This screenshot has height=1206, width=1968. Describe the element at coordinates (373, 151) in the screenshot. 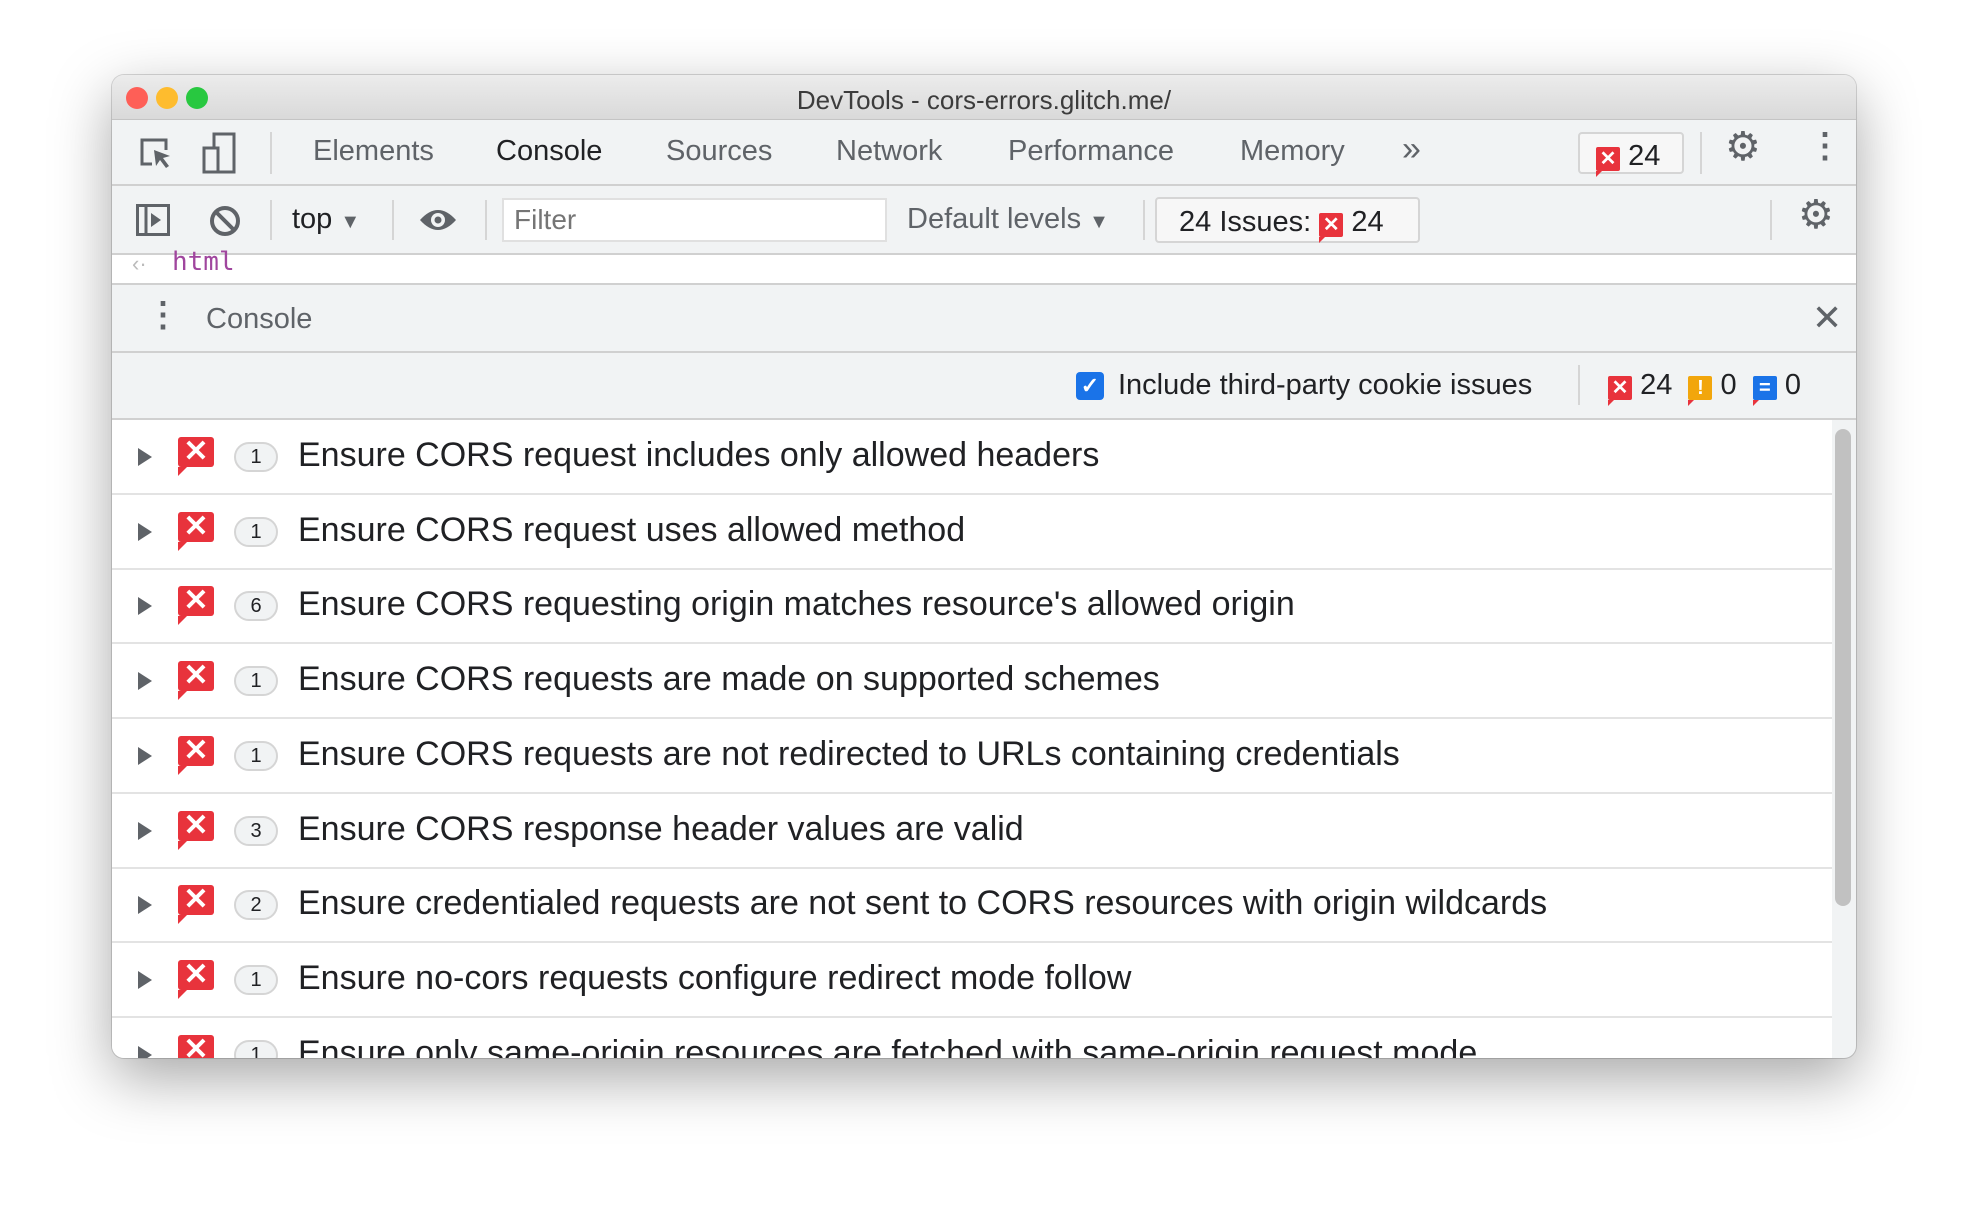

I see `tab-elements: Elements` at that location.